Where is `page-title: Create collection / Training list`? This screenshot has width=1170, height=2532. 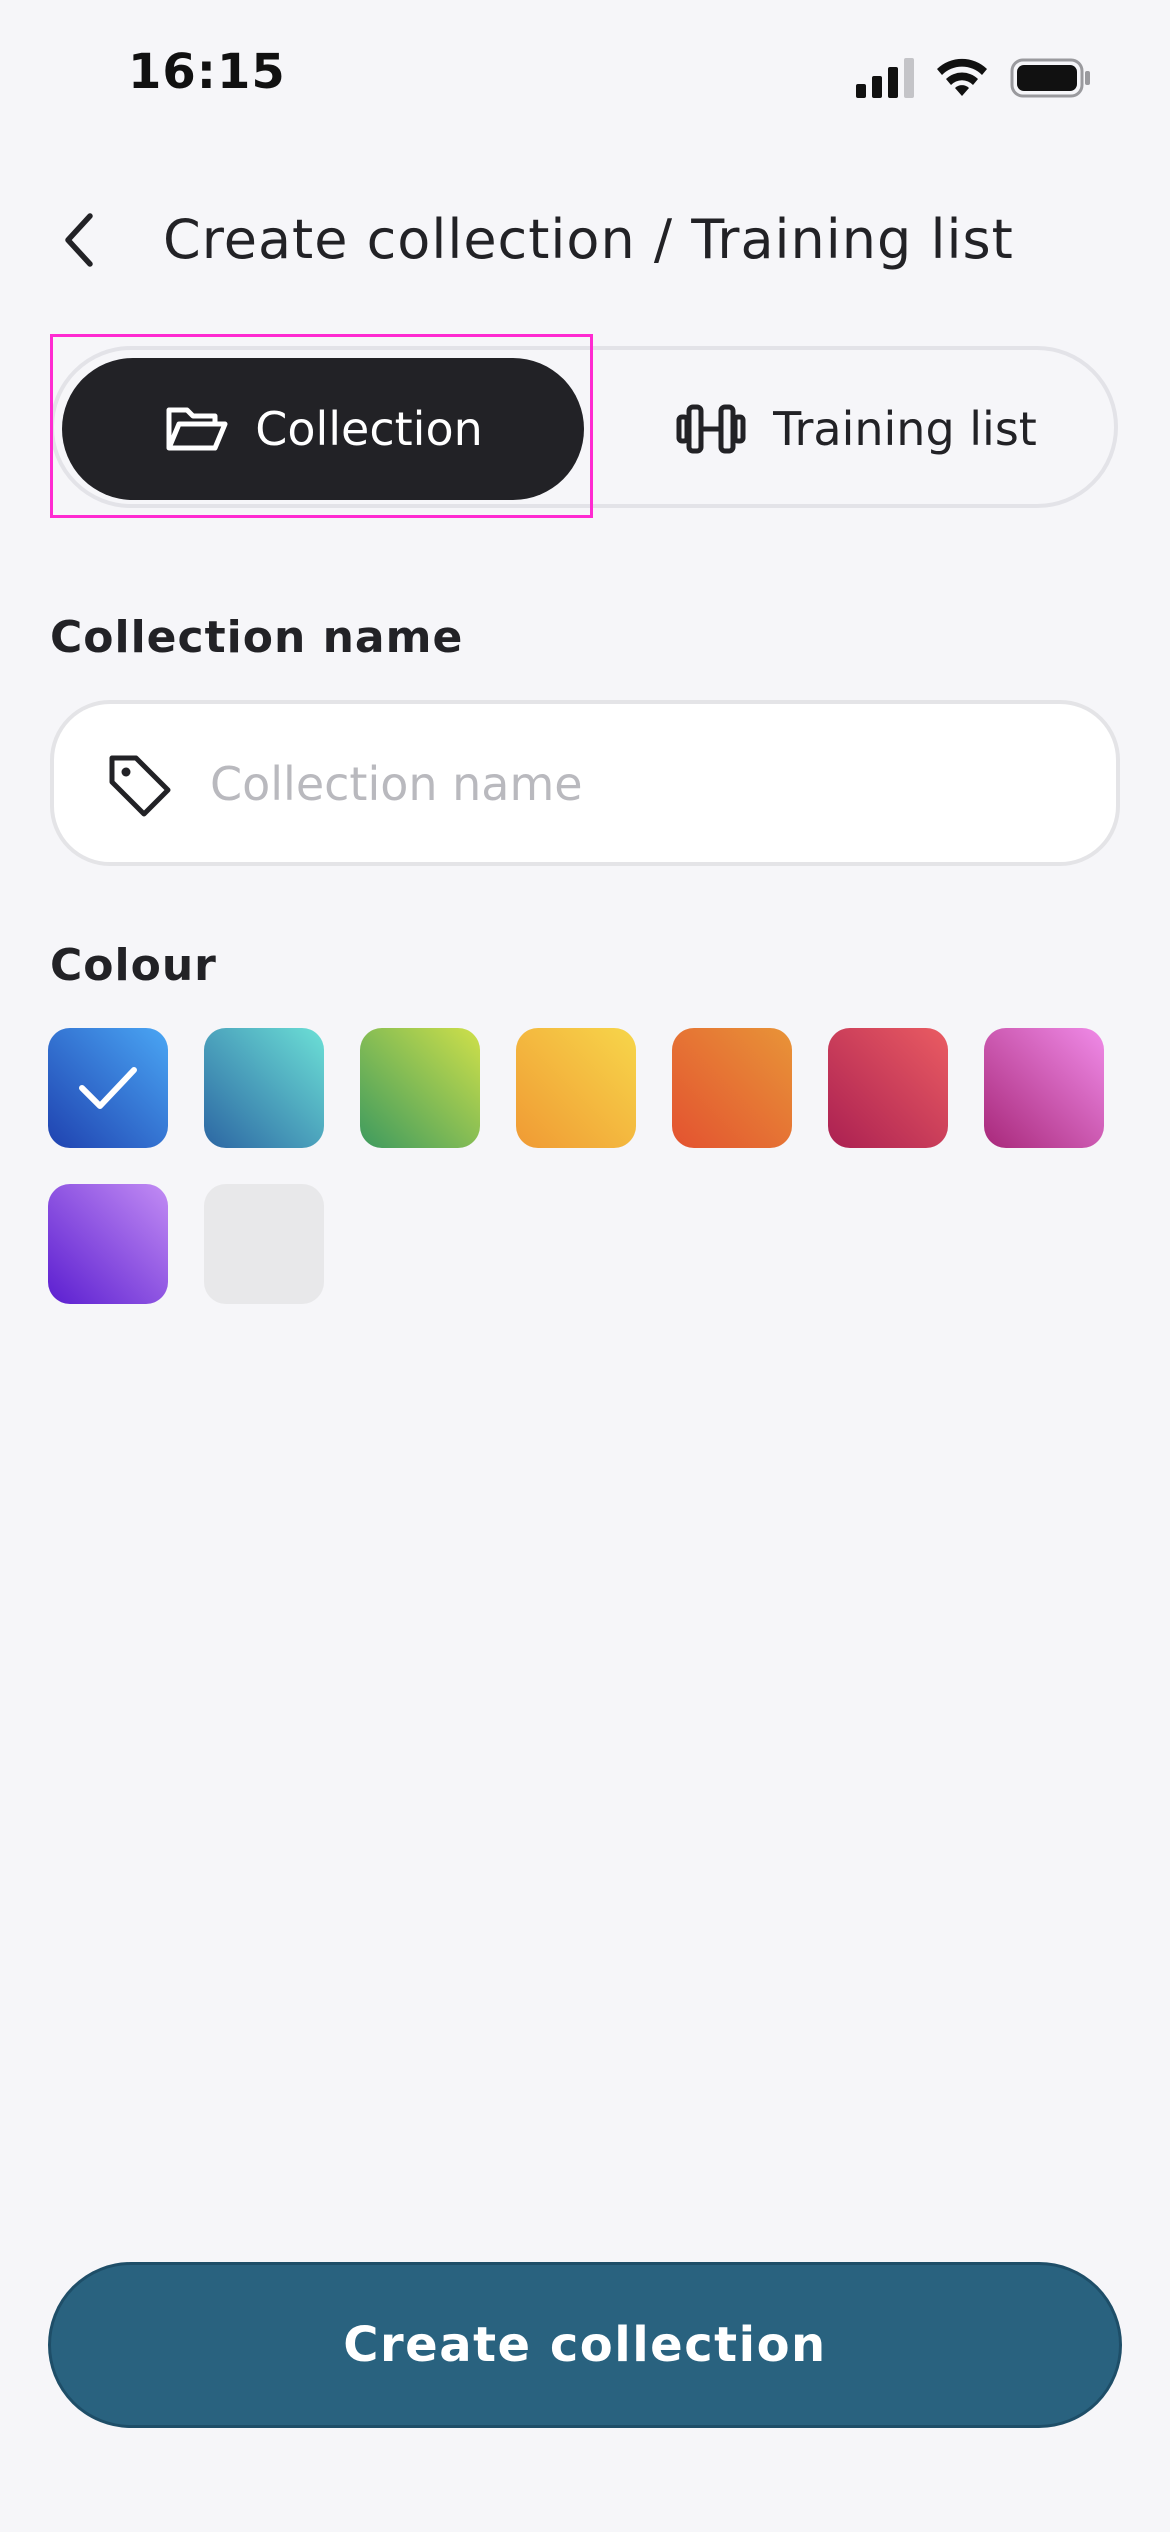
page-title: Create collection / Training list is located at coordinates (588, 239).